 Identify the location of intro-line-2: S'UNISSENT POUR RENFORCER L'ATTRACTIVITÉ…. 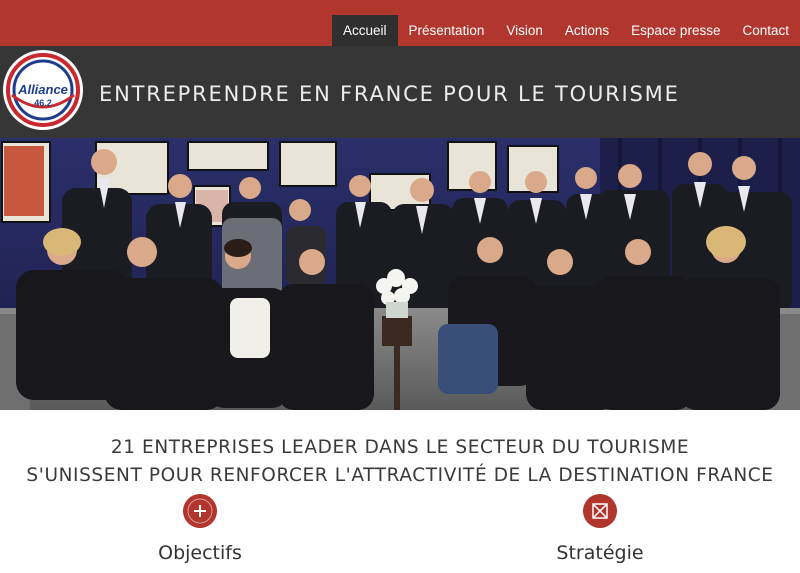
(400, 475).